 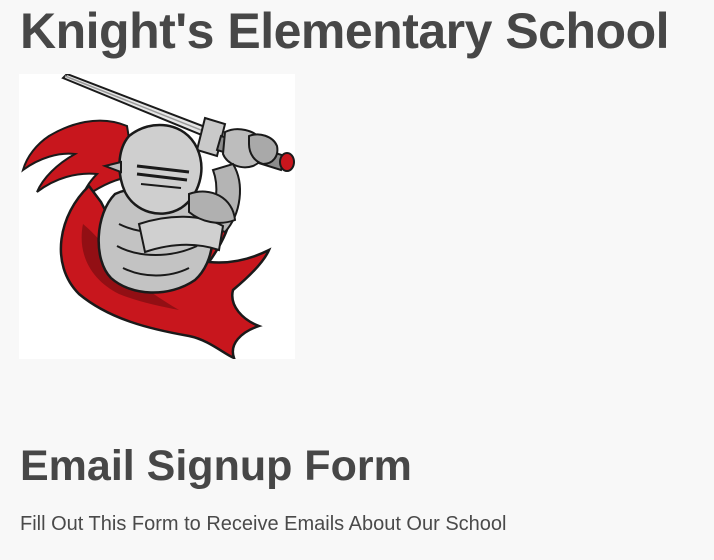 What do you see at coordinates (345, 31) in the screenshot?
I see `school-title: Knight's Elementary School` at bounding box center [345, 31].